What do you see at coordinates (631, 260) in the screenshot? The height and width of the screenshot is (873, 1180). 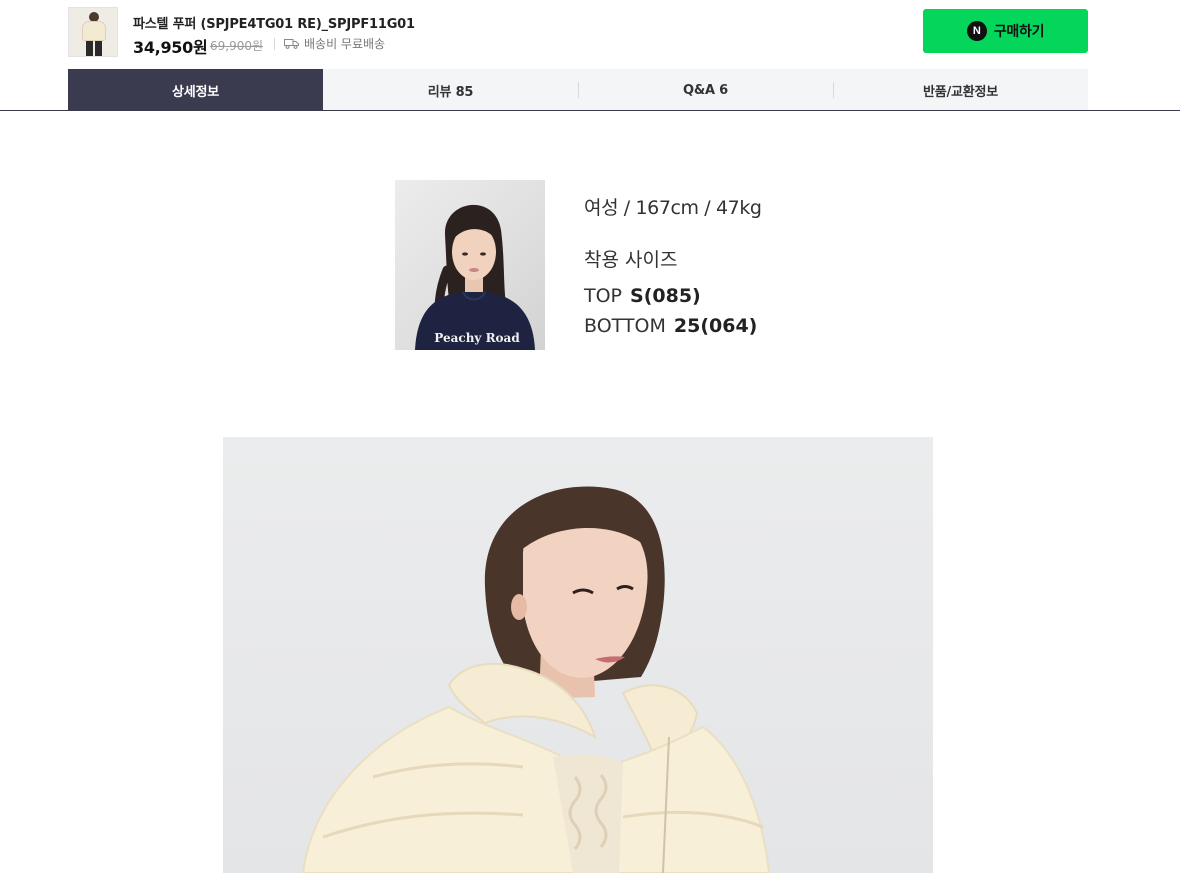 I see `worn-size-label: 착용 사이즈` at bounding box center [631, 260].